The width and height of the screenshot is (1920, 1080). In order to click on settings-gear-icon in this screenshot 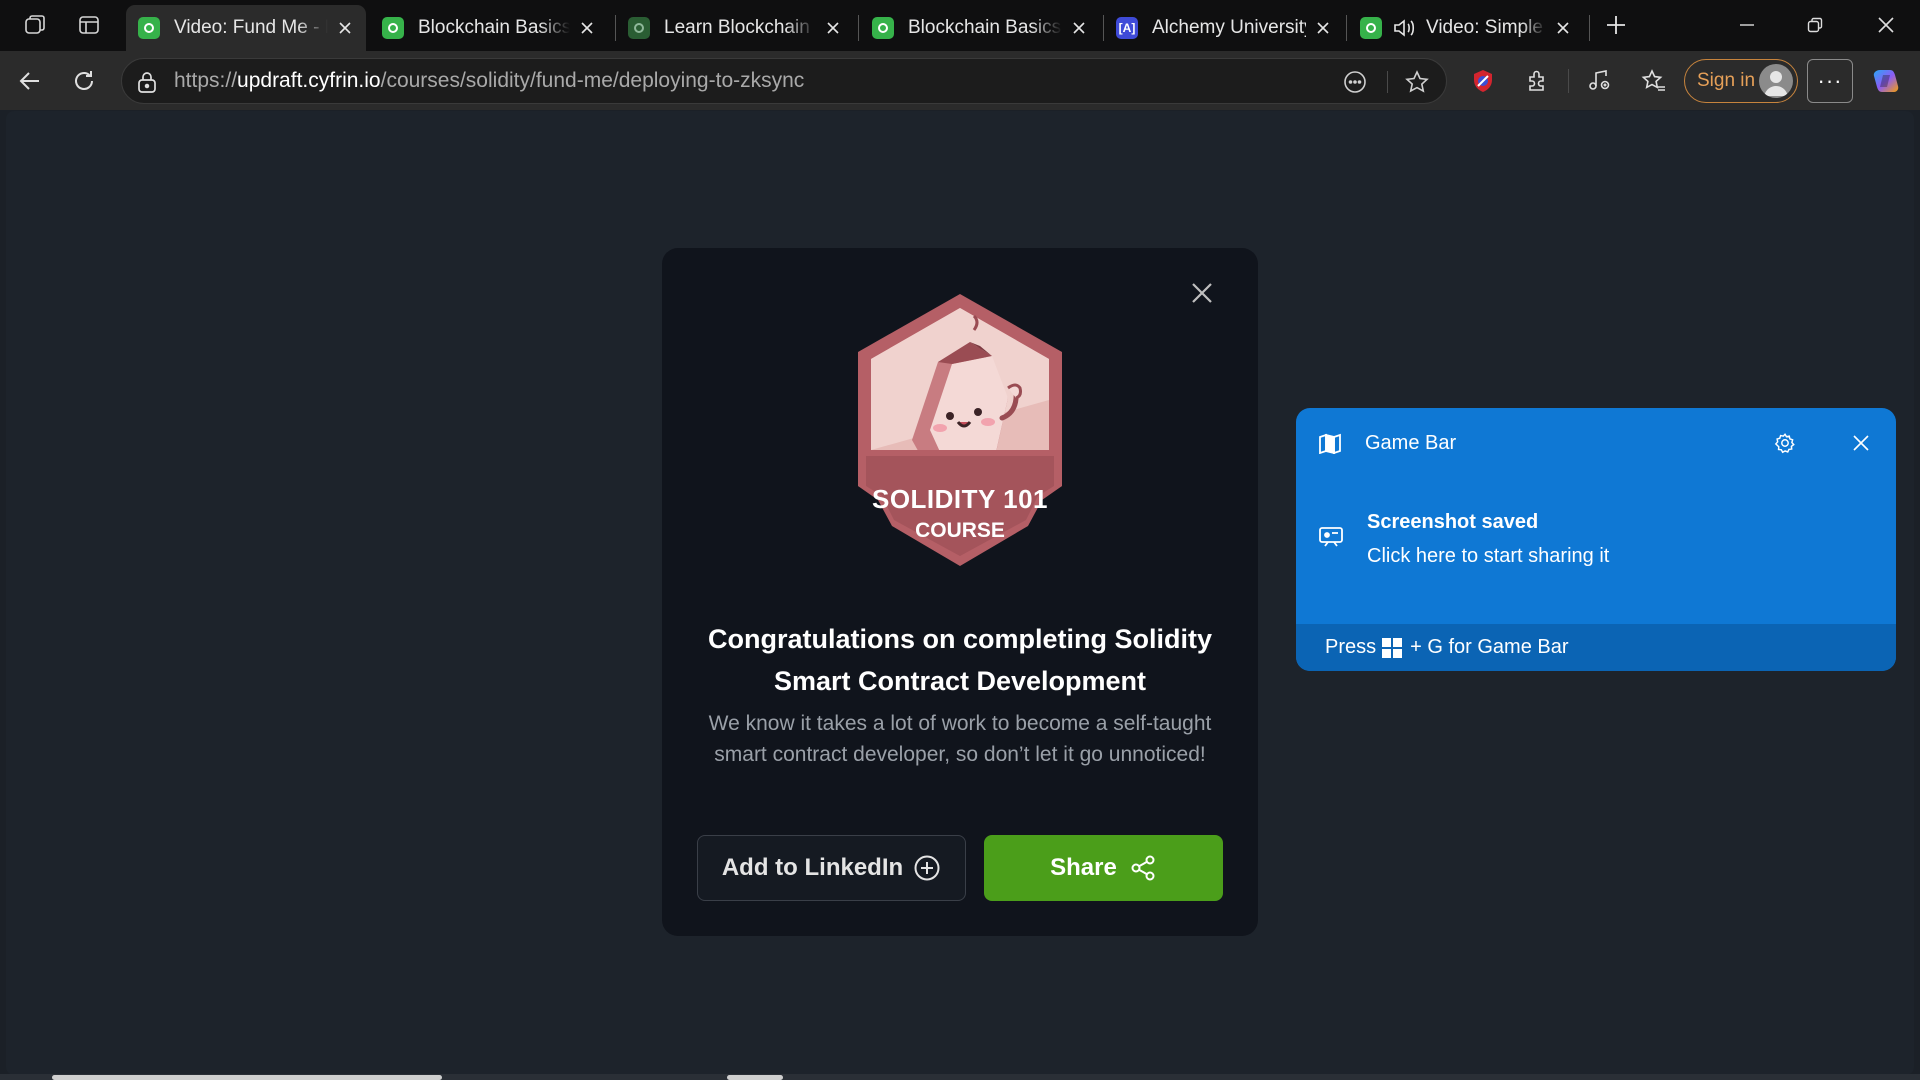, I will do `click(1785, 443)`.